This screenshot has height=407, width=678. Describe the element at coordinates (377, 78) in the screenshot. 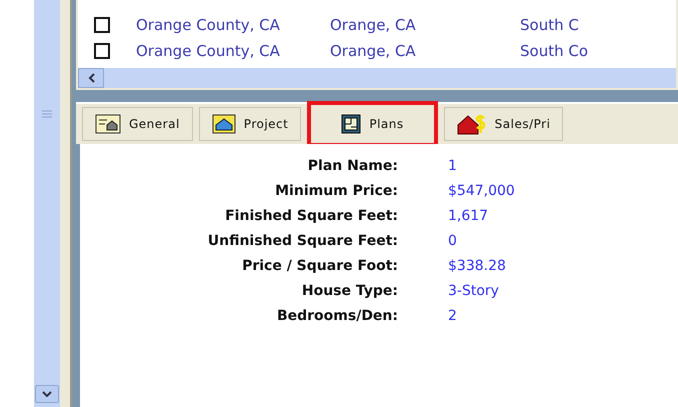

I see `horizontal-scrollbar` at that location.